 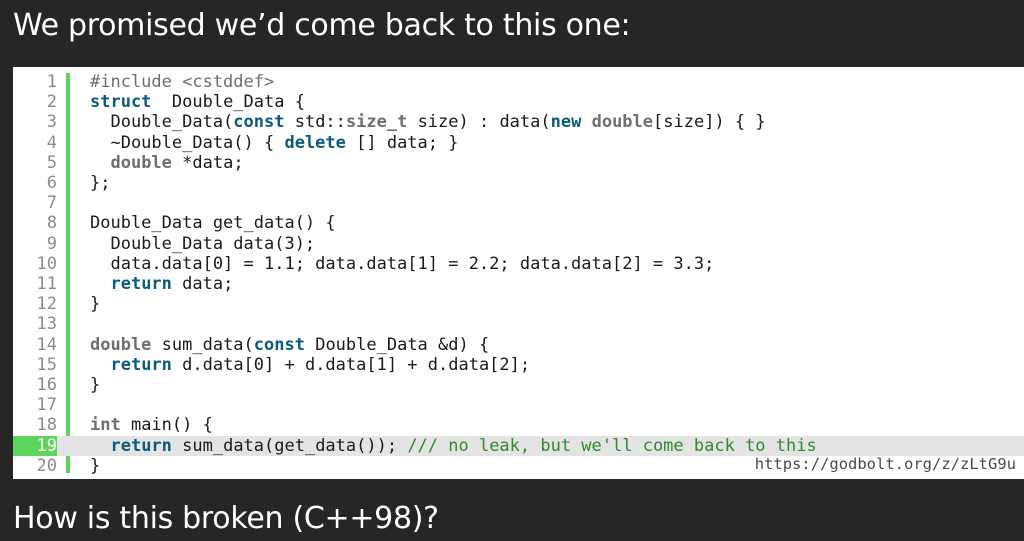 What do you see at coordinates (46, 284) in the screenshot?
I see `line-number: 11` at bounding box center [46, 284].